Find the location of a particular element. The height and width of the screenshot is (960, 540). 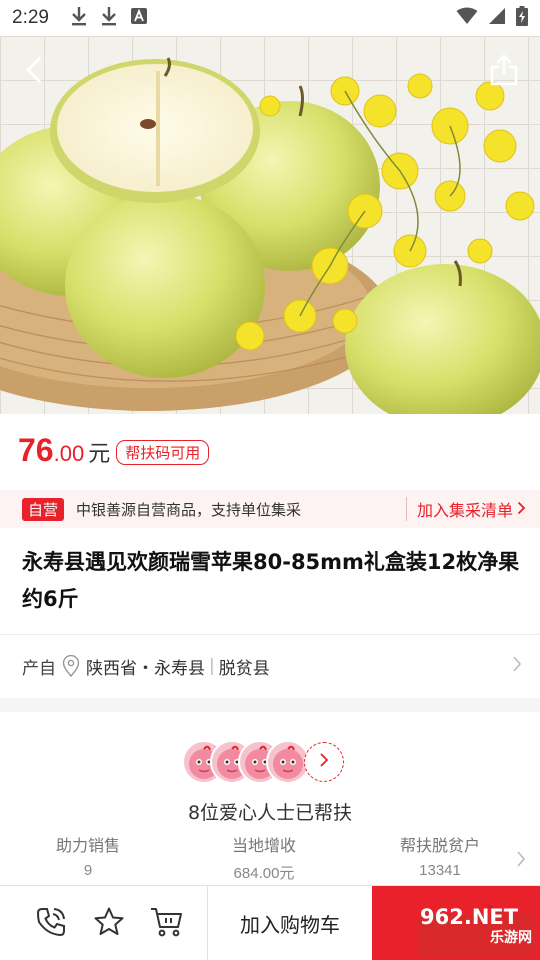

watermark-line-2: 乐游网 is located at coordinates (511, 938).